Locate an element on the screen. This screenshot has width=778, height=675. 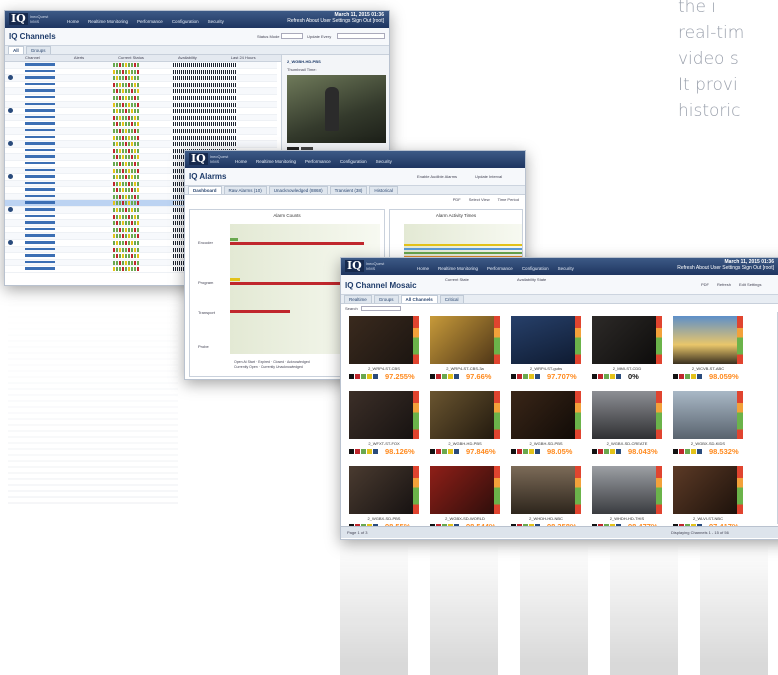
channel-tile: 2_WHDH-HD-THIS98.477% is located at coordinates (627, 498).